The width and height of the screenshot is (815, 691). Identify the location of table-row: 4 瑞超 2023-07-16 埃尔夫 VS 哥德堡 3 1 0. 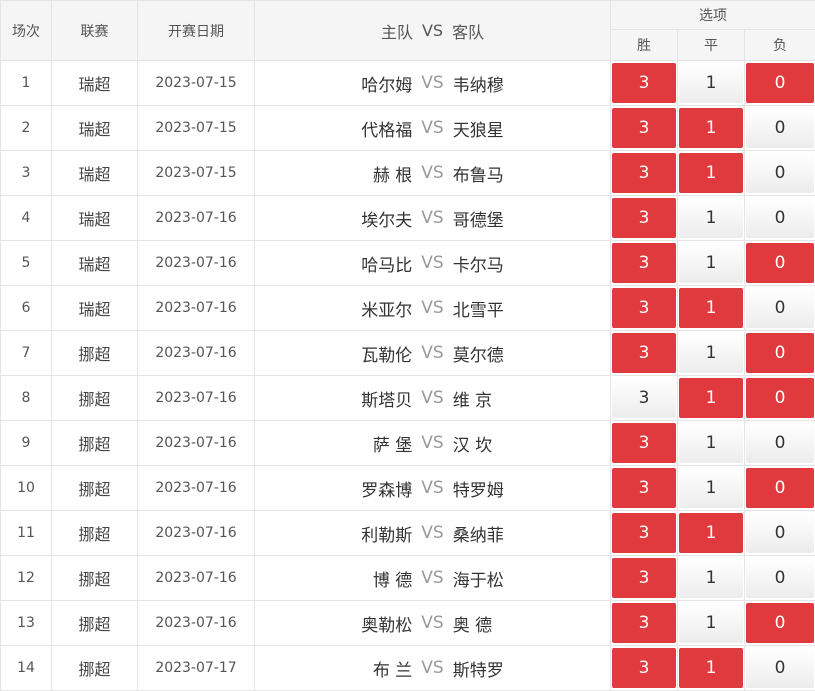
(408, 218).